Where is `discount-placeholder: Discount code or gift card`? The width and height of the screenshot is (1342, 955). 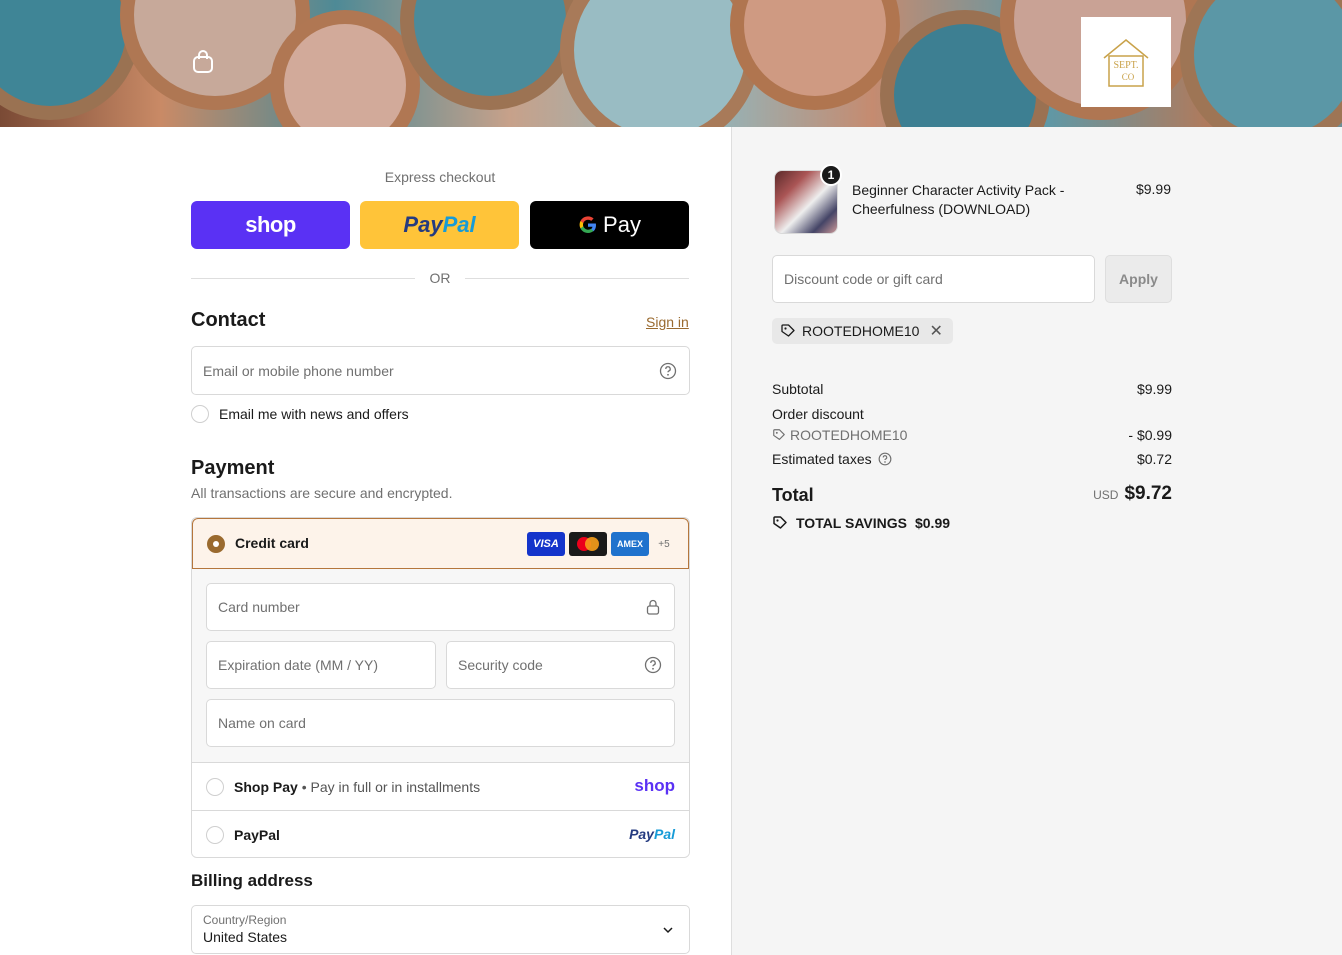 discount-placeholder: Discount code or gift card is located at coordinates (863, 279).